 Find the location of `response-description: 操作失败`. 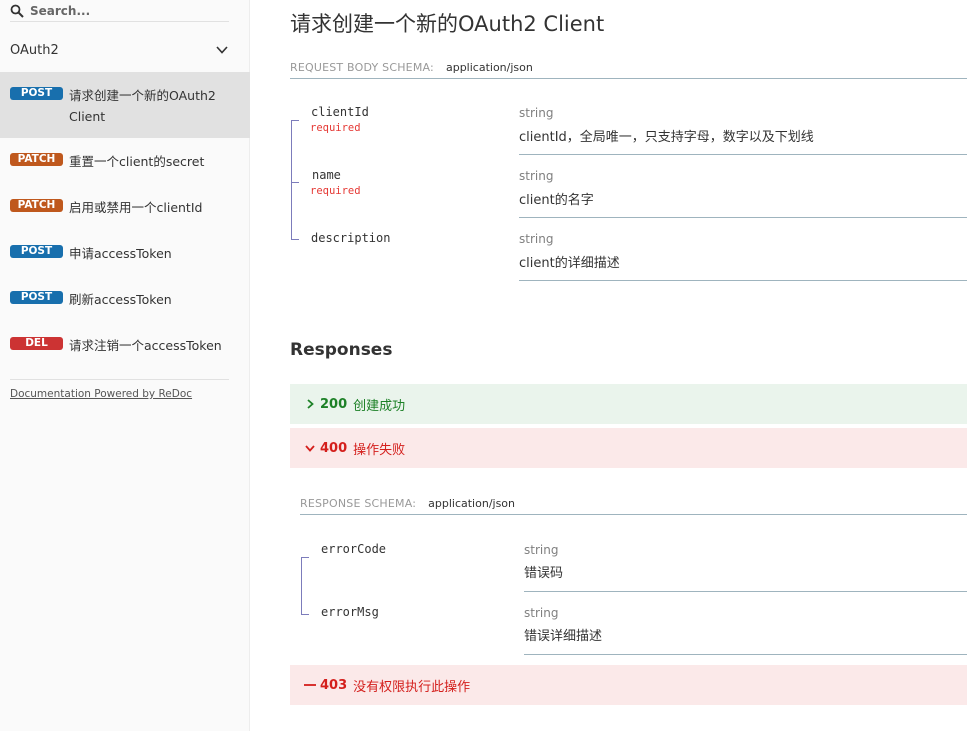

response-description: 操作失败 is located at coordinates (379, 450).